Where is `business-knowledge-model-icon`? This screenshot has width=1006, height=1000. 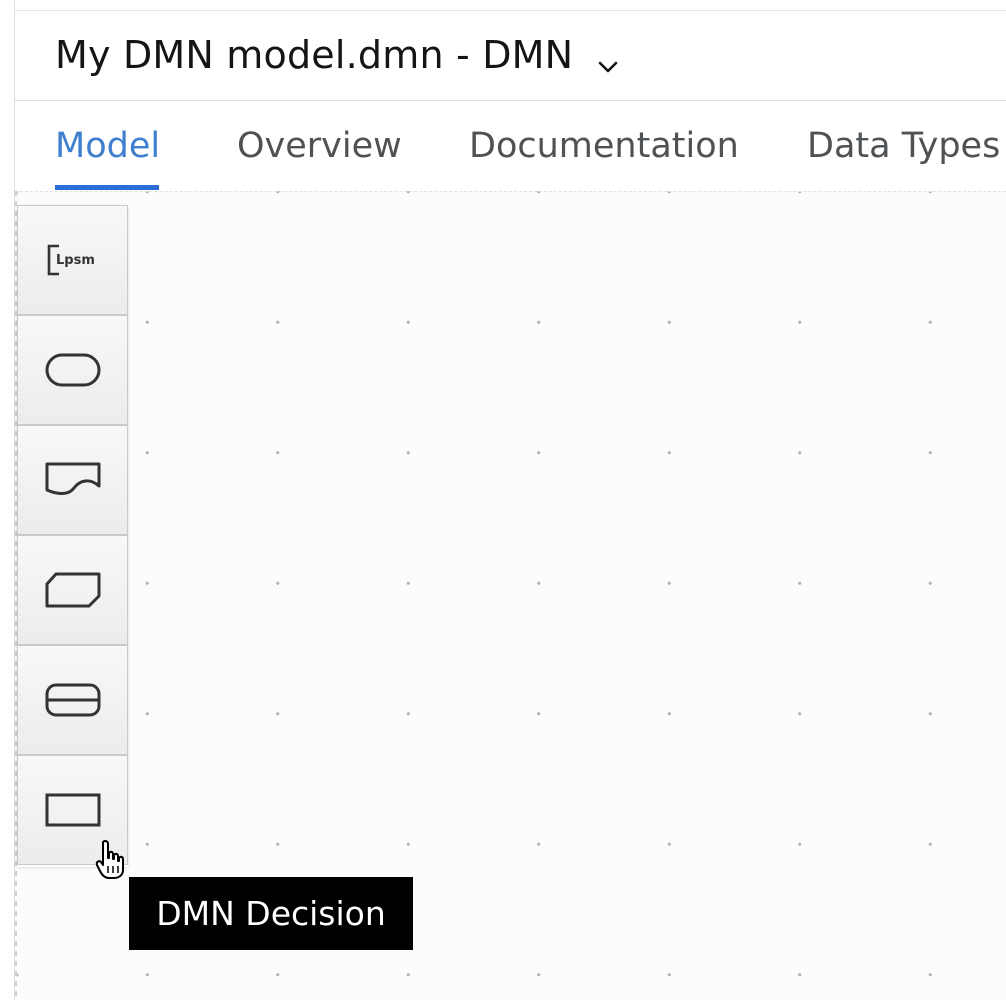
business-knowledge-model-icon is located at coordinates (72, 590).